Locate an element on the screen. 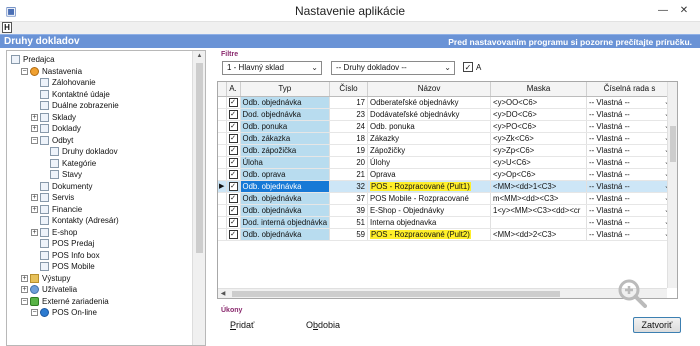  number-cell: 20 is located at coordinates (349, 162).